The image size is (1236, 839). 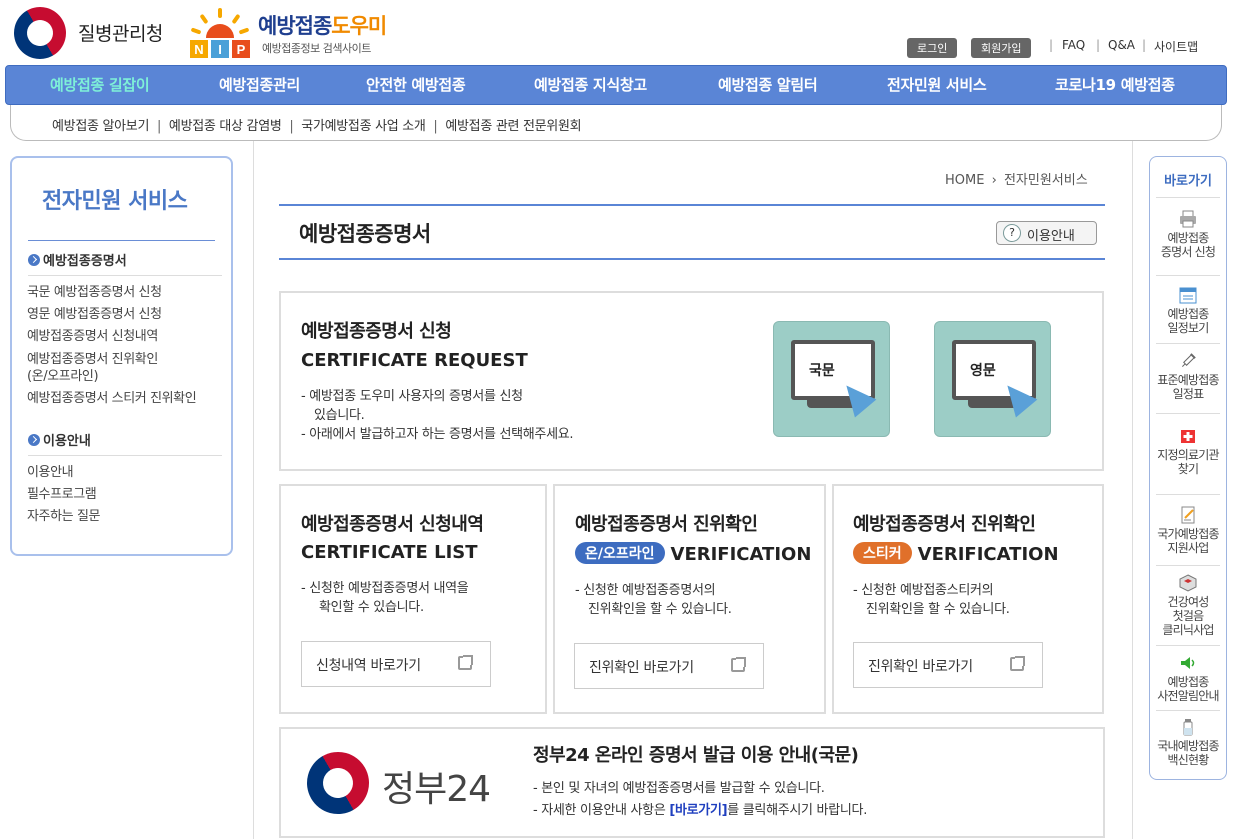 I want to click on verification-link-button: 진위확인 바로가기, so click(x=669, y=666).